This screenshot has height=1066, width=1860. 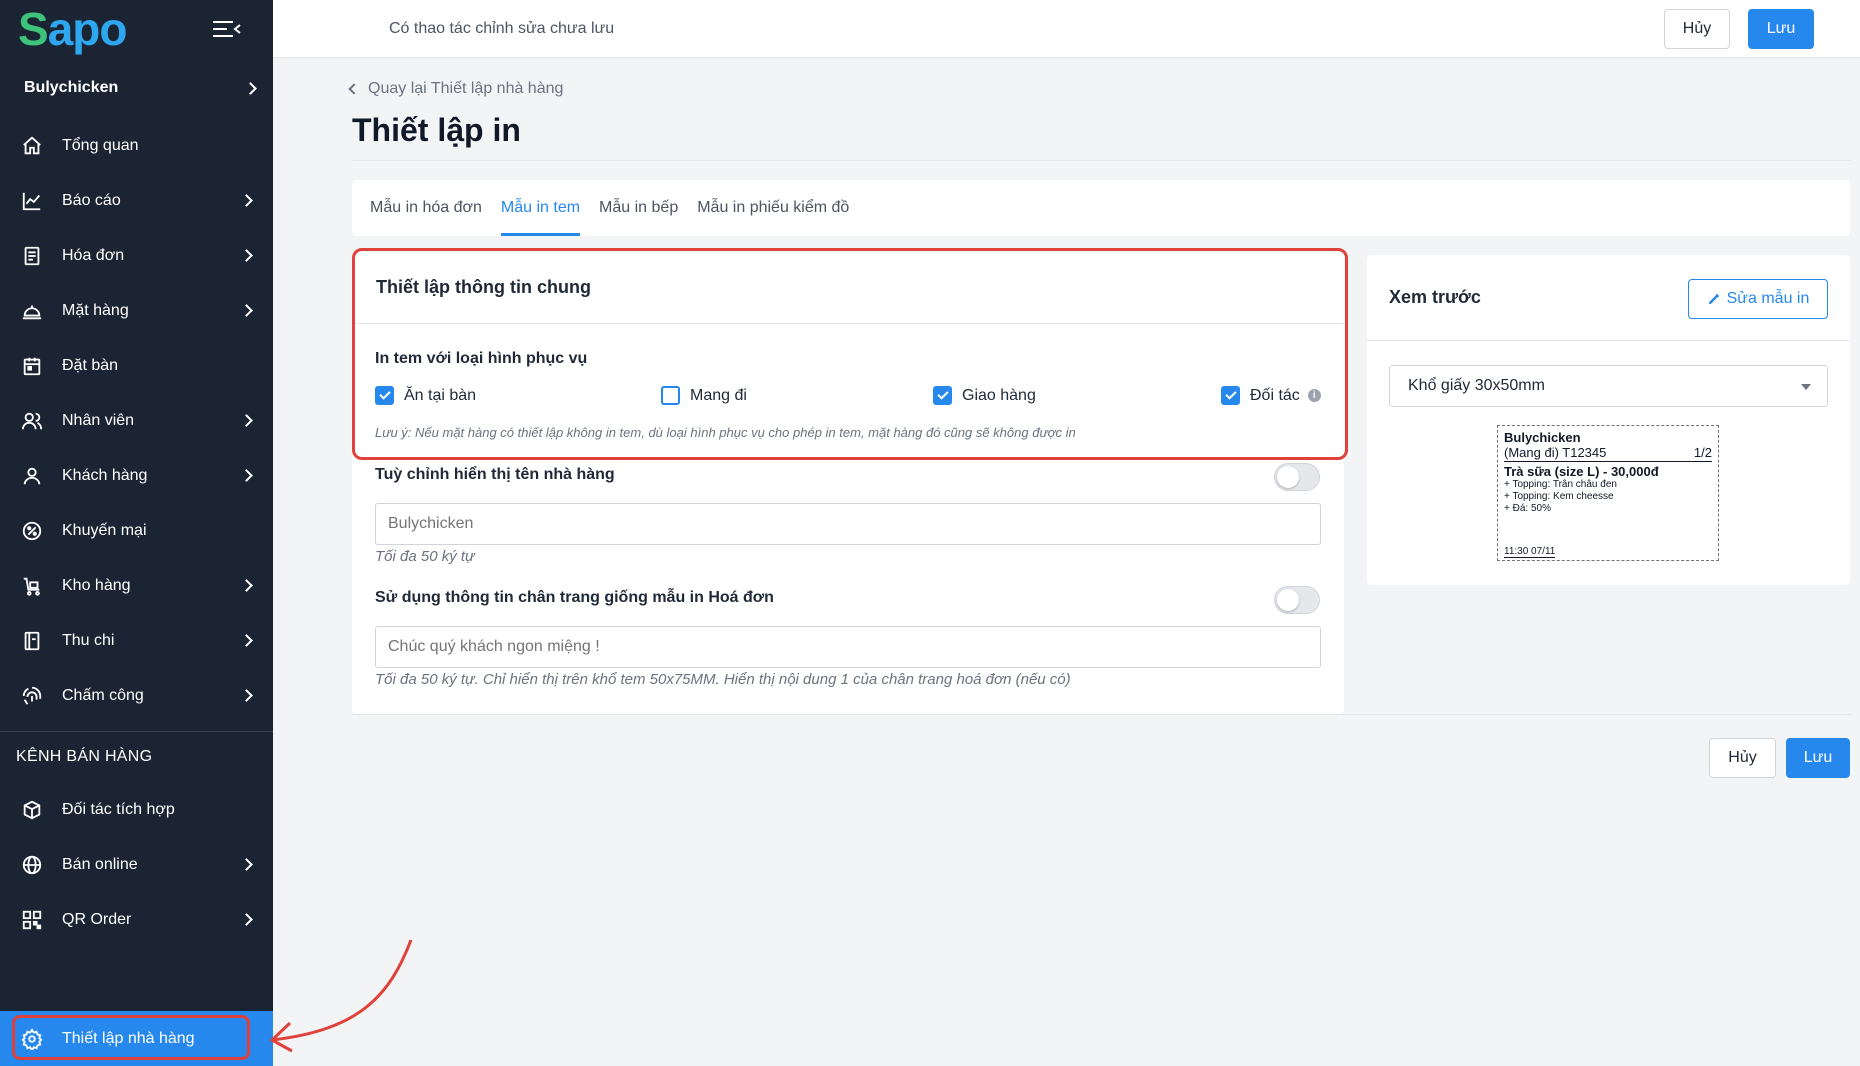 I want to click on sidebar-item-nhan-vien: Nhân viên, so click(x=136, y=420).